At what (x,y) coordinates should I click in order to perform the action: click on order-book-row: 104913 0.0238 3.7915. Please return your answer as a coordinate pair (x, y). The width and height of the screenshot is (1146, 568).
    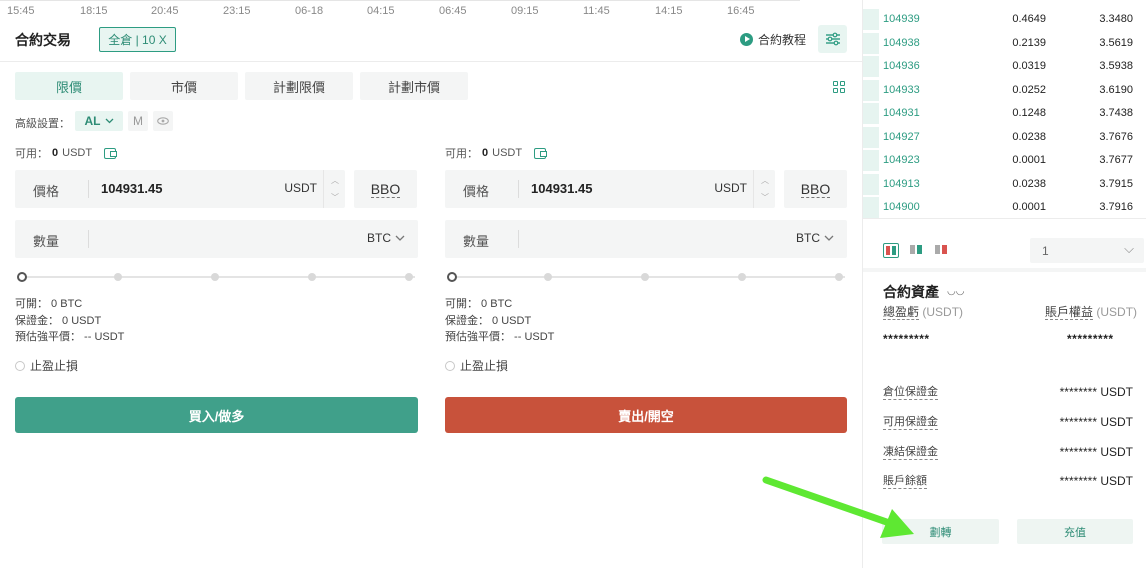
    Looking at the image, I should click on (1004, 185).